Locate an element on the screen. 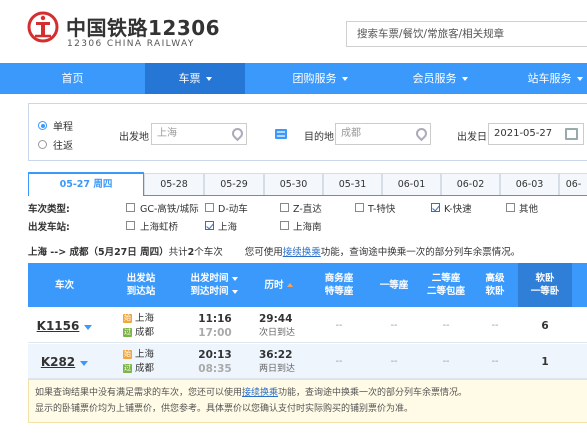  filter-label: 上海 is located at coordinates (228, 227).